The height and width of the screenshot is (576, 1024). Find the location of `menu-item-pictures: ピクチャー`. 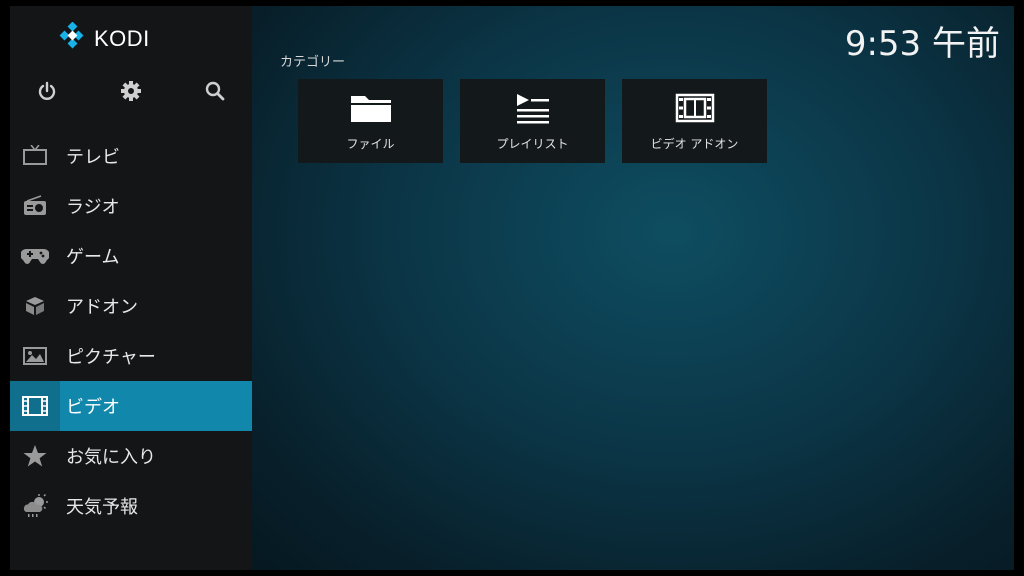

menu-item-pictures: ピクチャー is located at coordinates (131, 356).